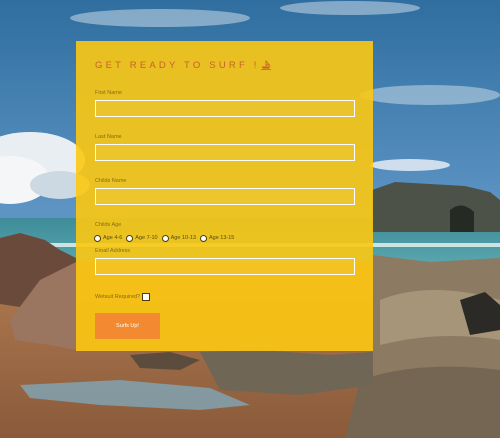 Image resolution: width=500 pixels, height=438 pixels. I want to click on form-title-text: GET READY TO SURF !, so click(177, 65).